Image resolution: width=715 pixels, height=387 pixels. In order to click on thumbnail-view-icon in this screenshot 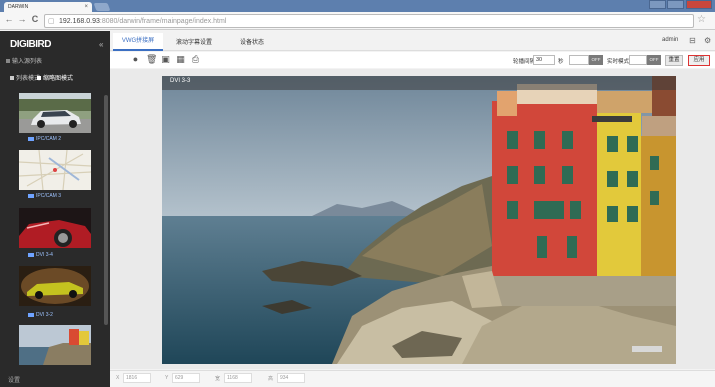, I will do `click(39, 78)`.